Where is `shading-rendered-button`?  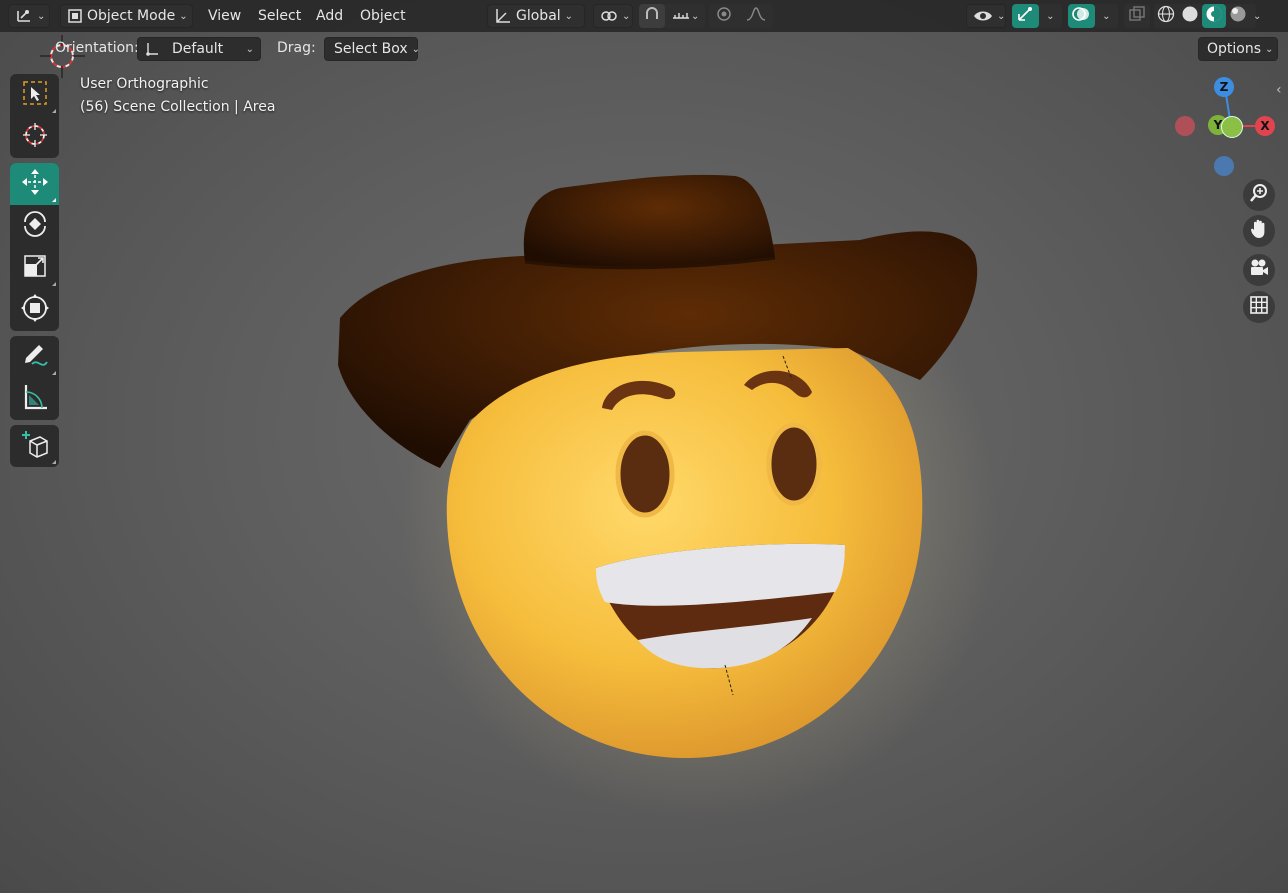 shading-rendered-button is located at coordinates (1238, 16).